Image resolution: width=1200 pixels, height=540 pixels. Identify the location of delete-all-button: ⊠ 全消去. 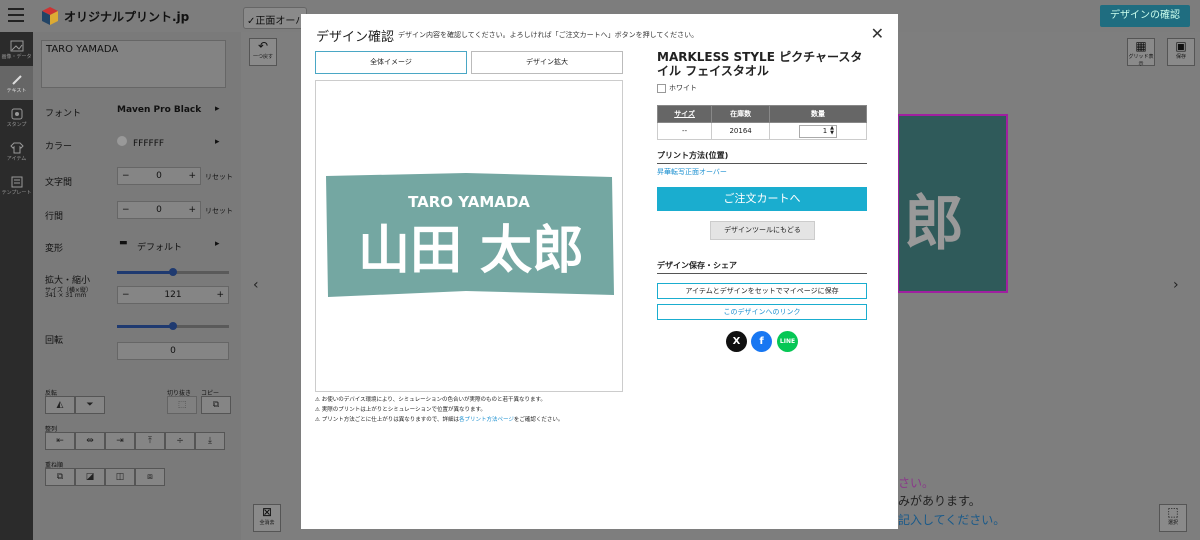
(267, 518).